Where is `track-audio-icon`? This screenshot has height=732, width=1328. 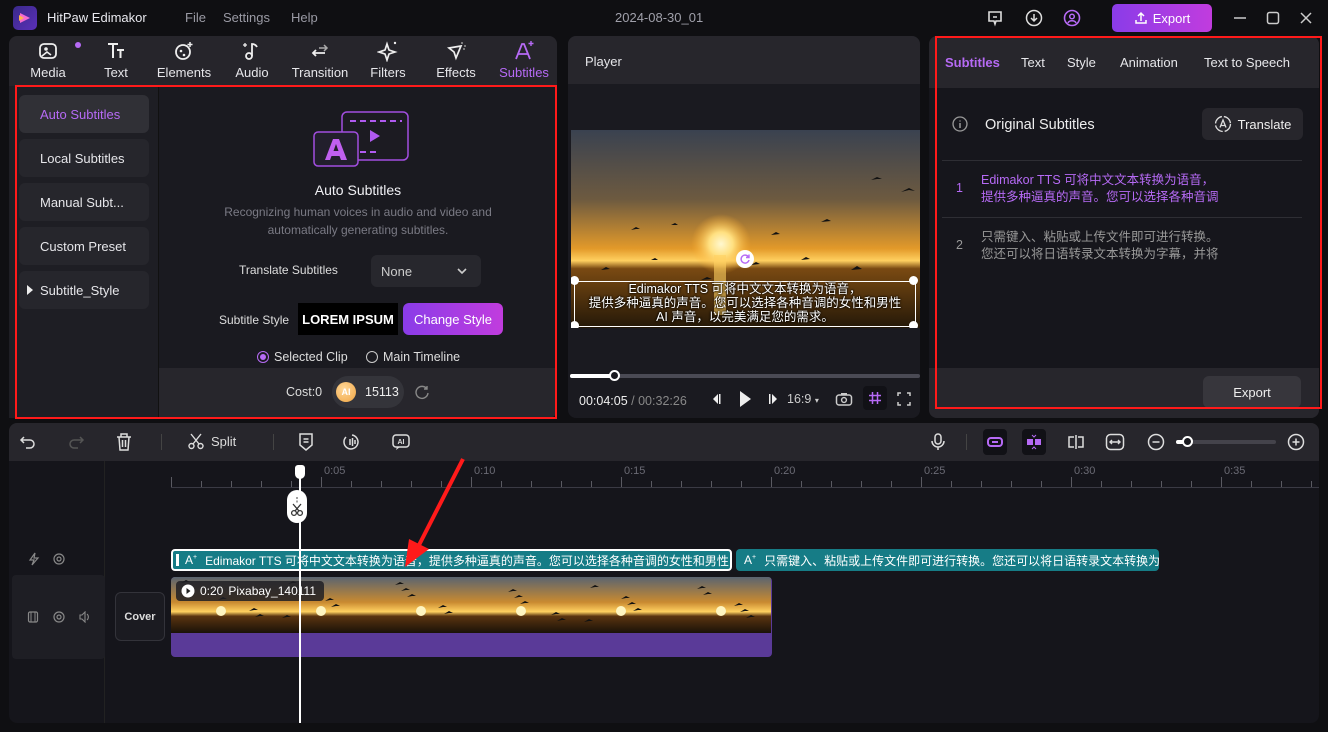 track-audio-icon is located at coordinates (84, 617).